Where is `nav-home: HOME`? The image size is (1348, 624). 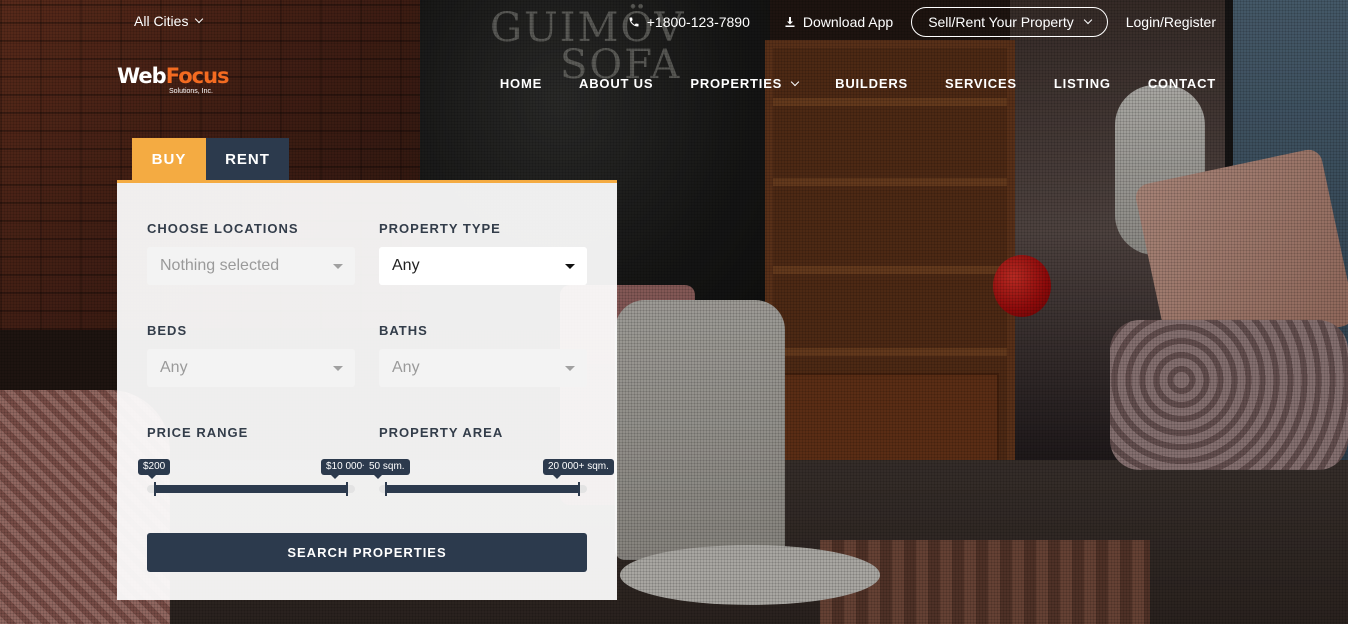
nav-home: HOME is located at coordinates (521, 83).